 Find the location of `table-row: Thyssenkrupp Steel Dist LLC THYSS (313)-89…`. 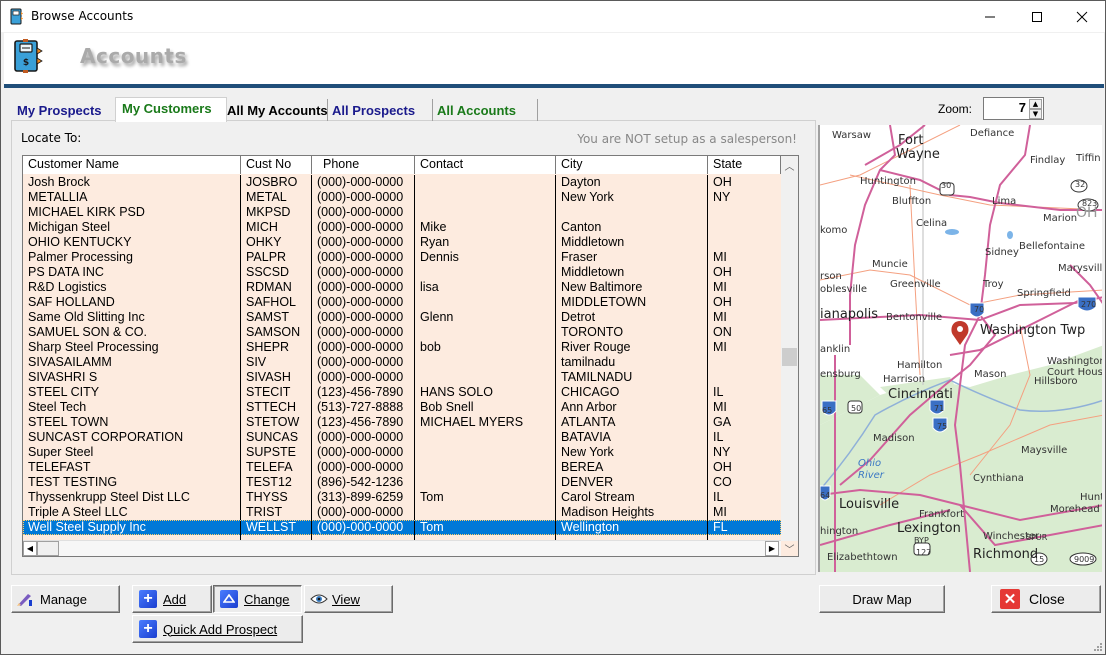

table-row: Thyssenkrupp Steel Dist LLC THYSS (313)-89… is located at coordinates (402, 497).